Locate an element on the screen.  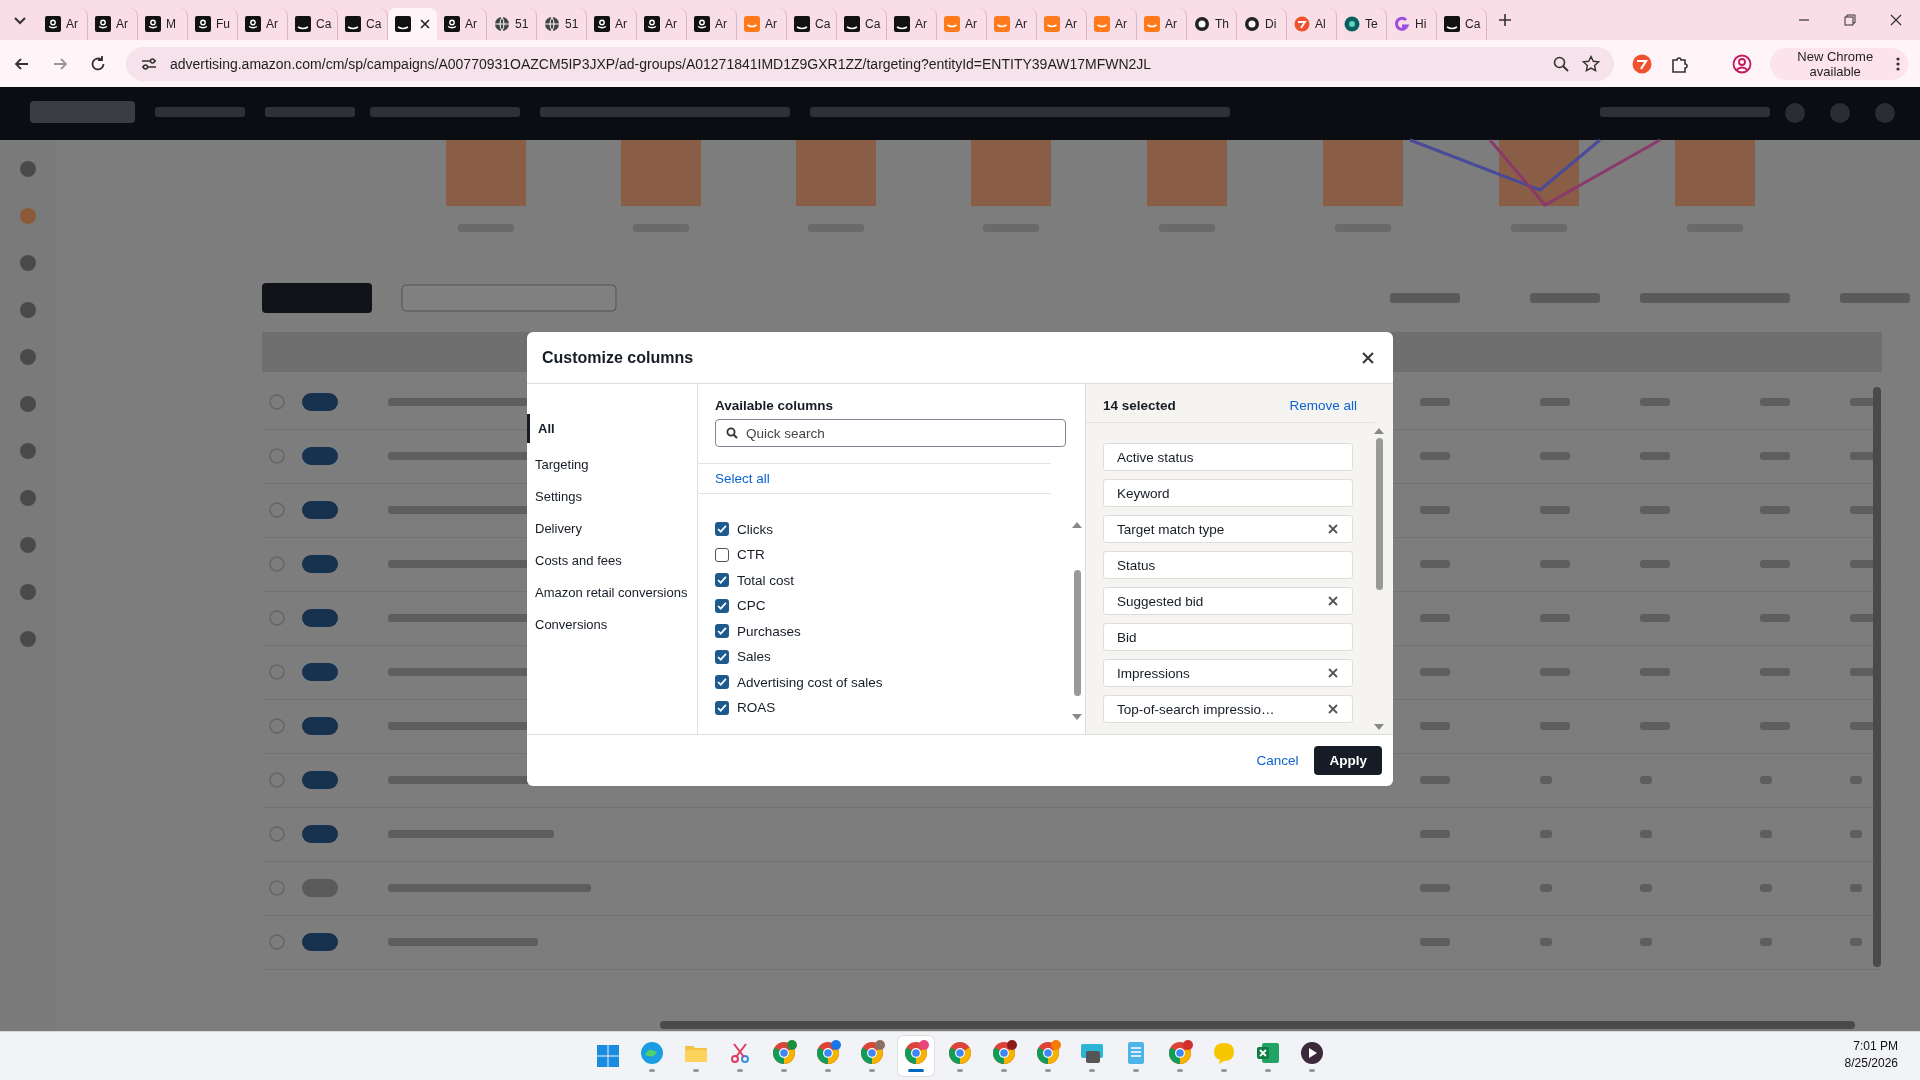
search-field: Quick search is located at coordinates (890, 433).